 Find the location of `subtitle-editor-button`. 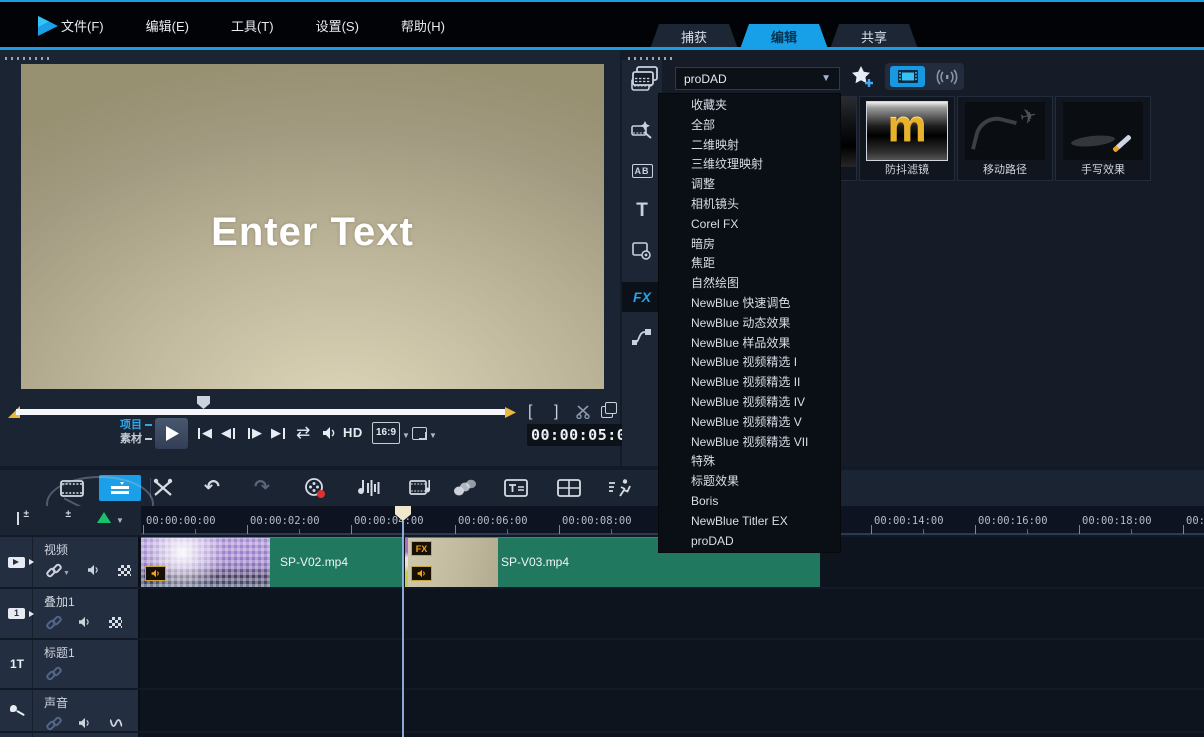

subtitle-editor-button is located at coordinates (516, 488).